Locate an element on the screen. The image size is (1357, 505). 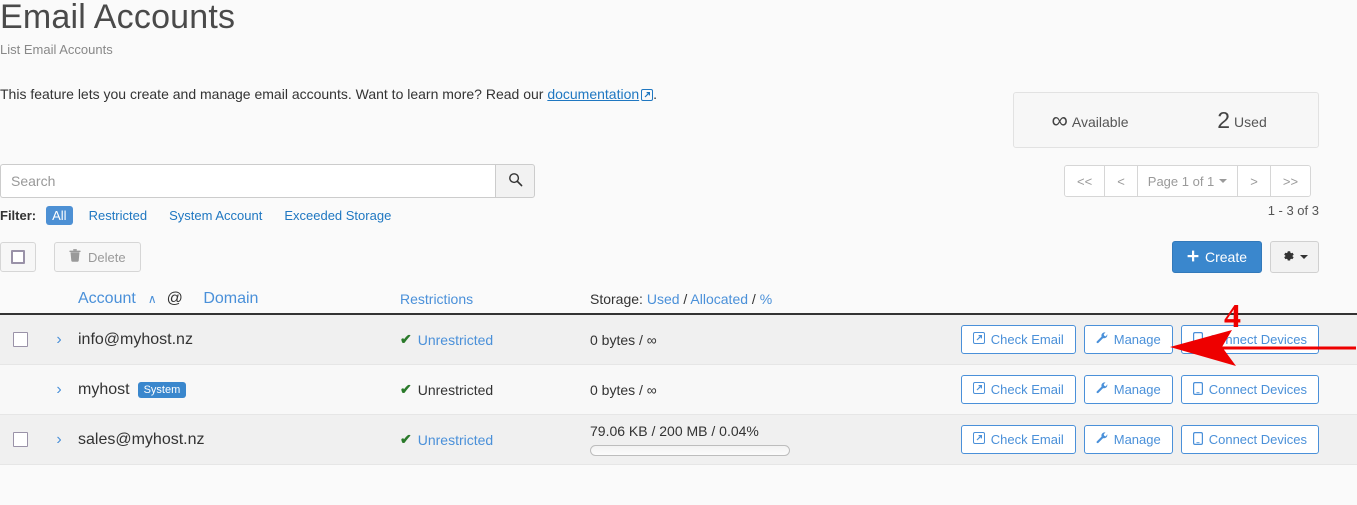
sort-storage-percent-link: % is located at coordinates (766, 299).